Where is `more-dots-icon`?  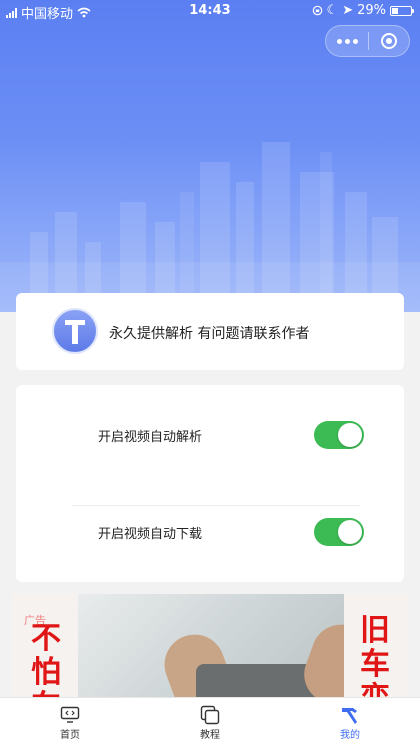 more-dots-icon is located at coordinates (347, 41).